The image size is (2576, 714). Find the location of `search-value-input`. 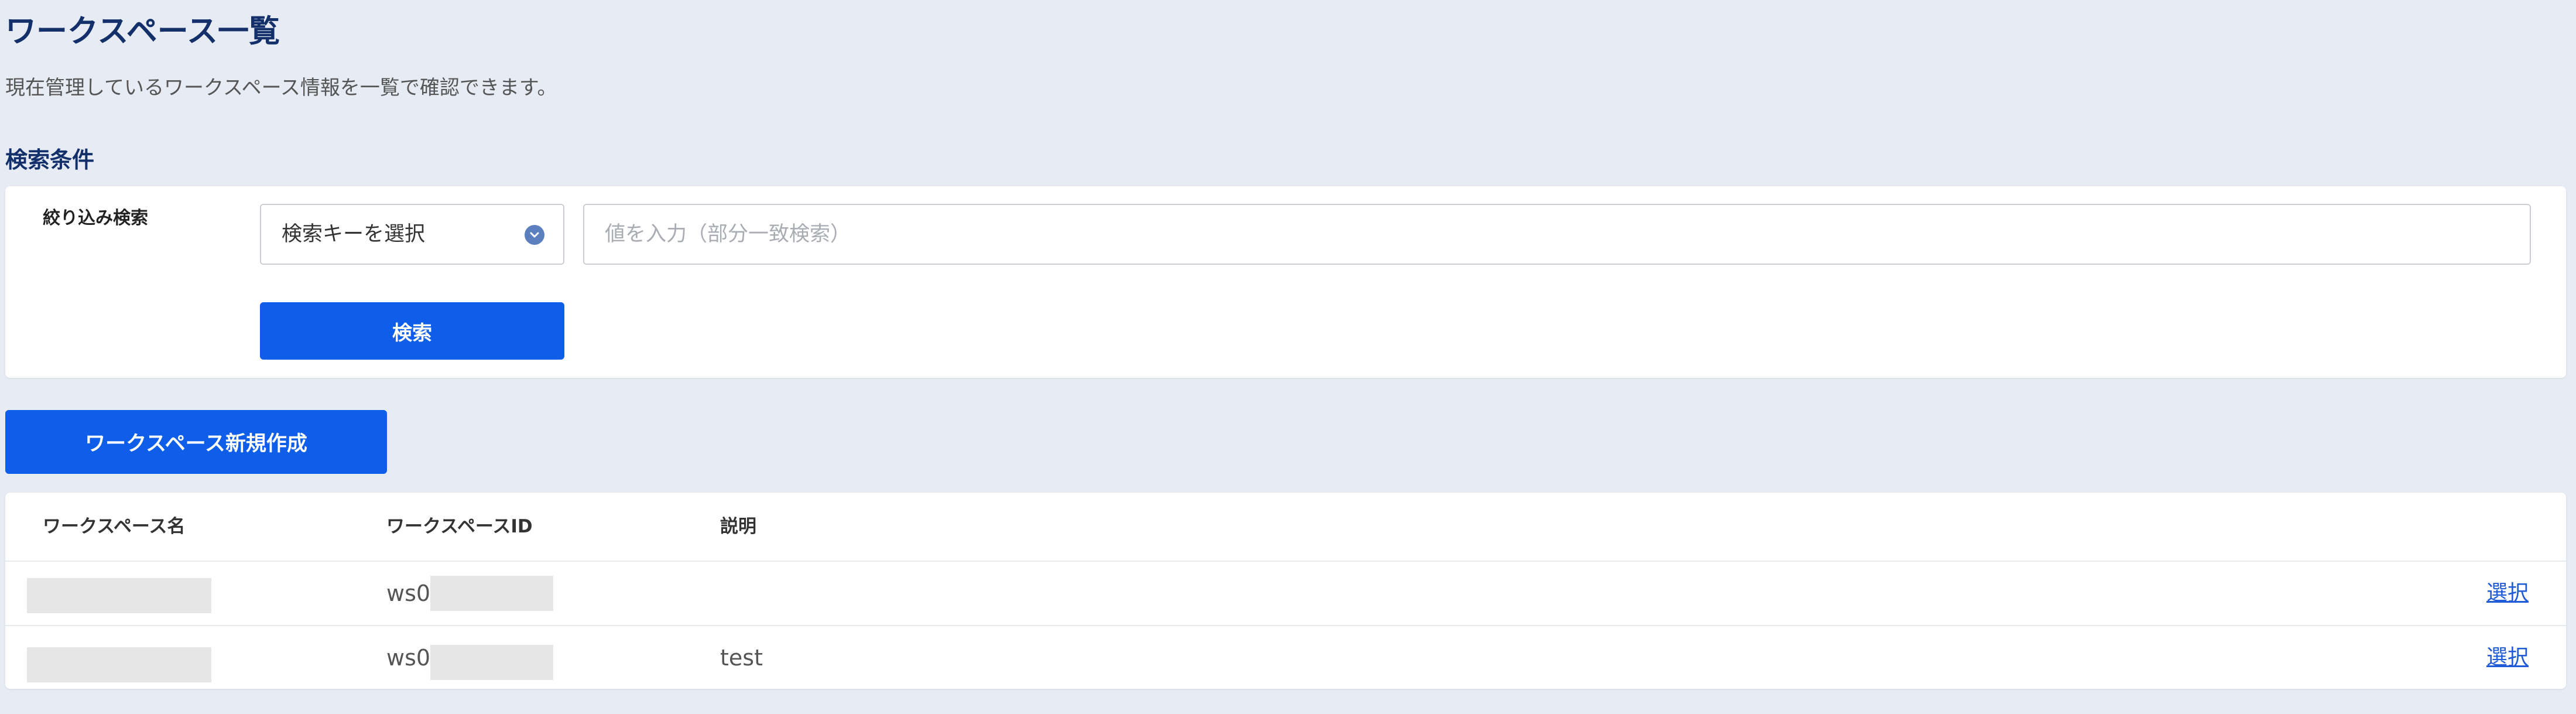

search-value-input is located at coordinates (1557, 234).